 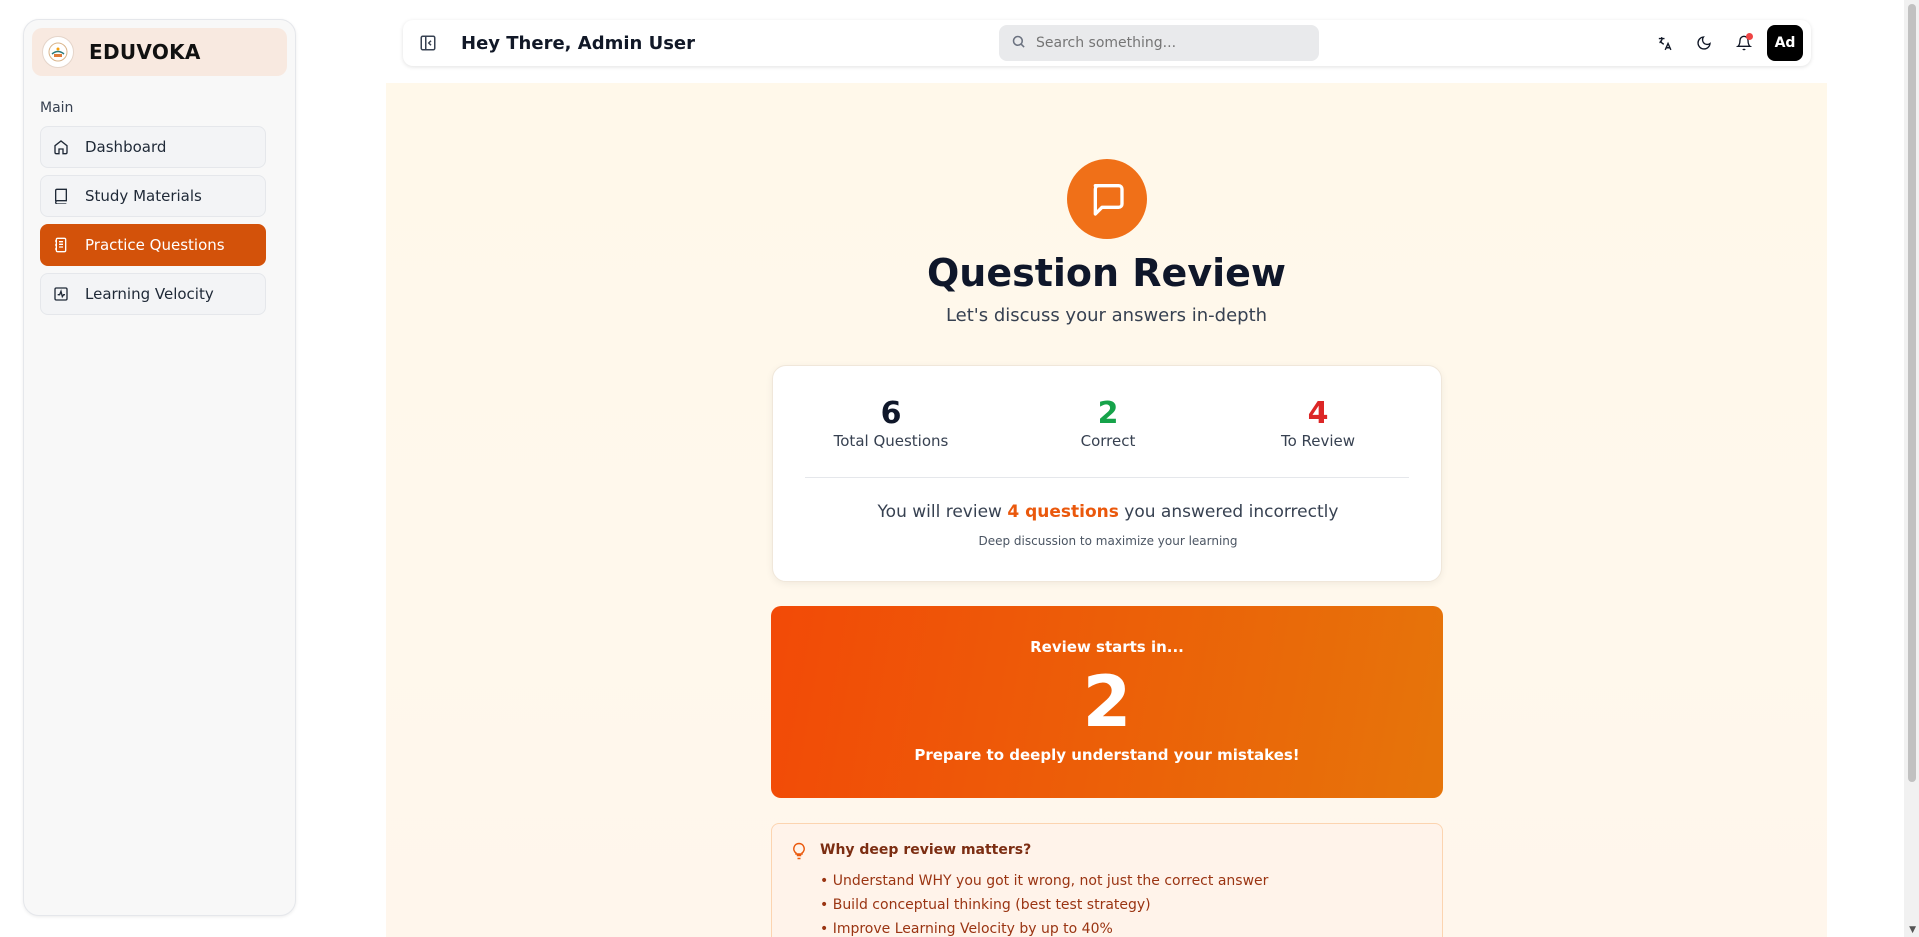 What do you see at coordinates (1664, 43) in the screenshot?
I see `translate-icon` at bounding box center [1664, 43].